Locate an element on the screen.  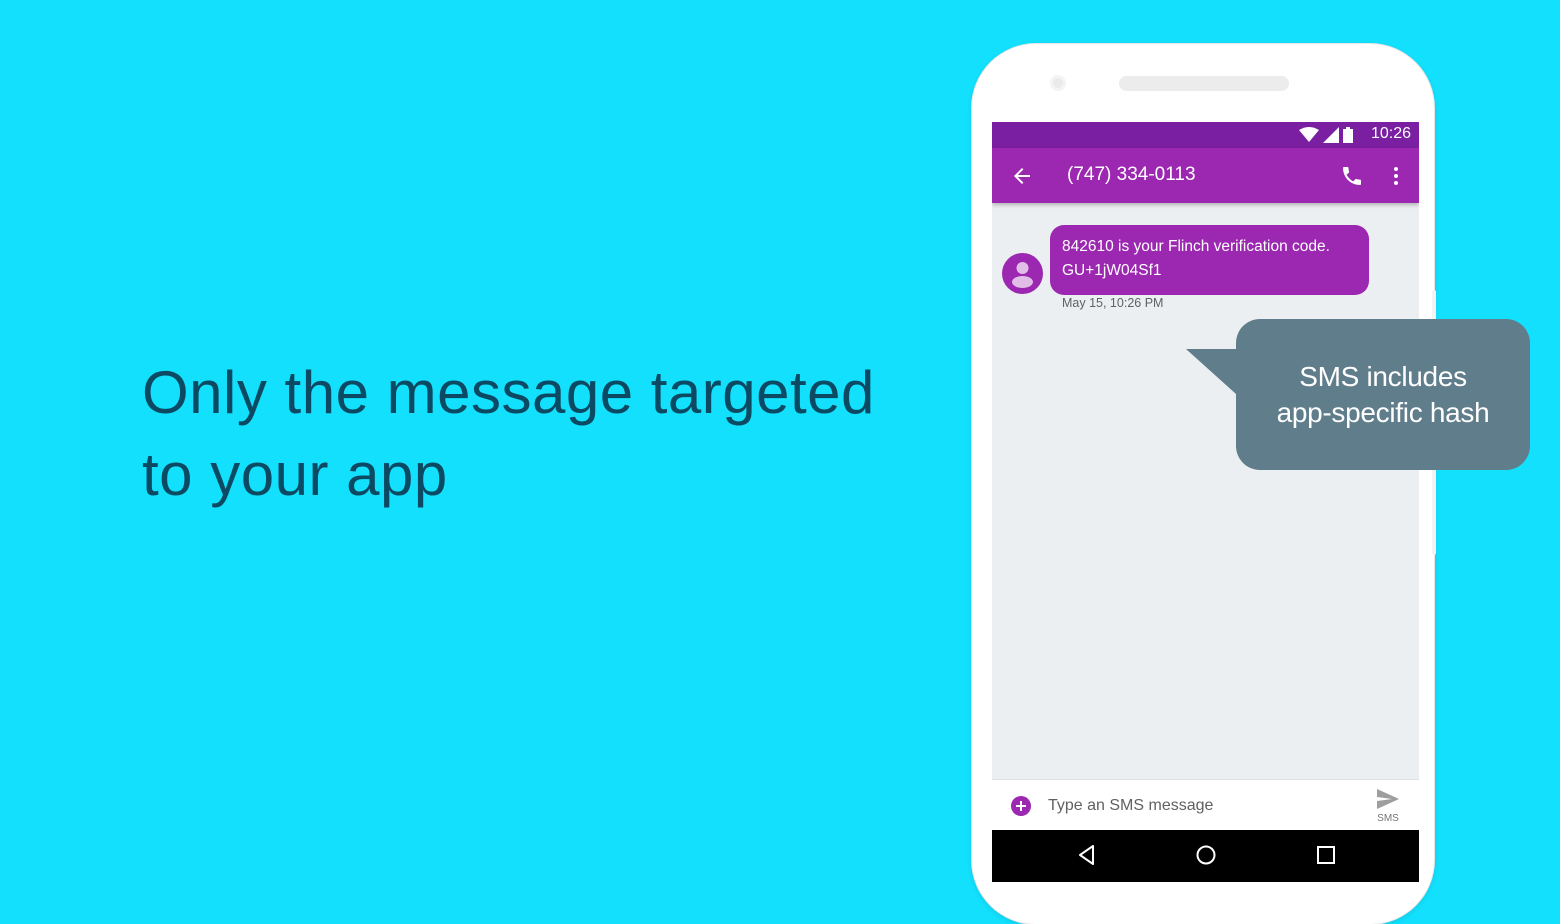
android-nav-bar is located at coordinates (1205, 856).